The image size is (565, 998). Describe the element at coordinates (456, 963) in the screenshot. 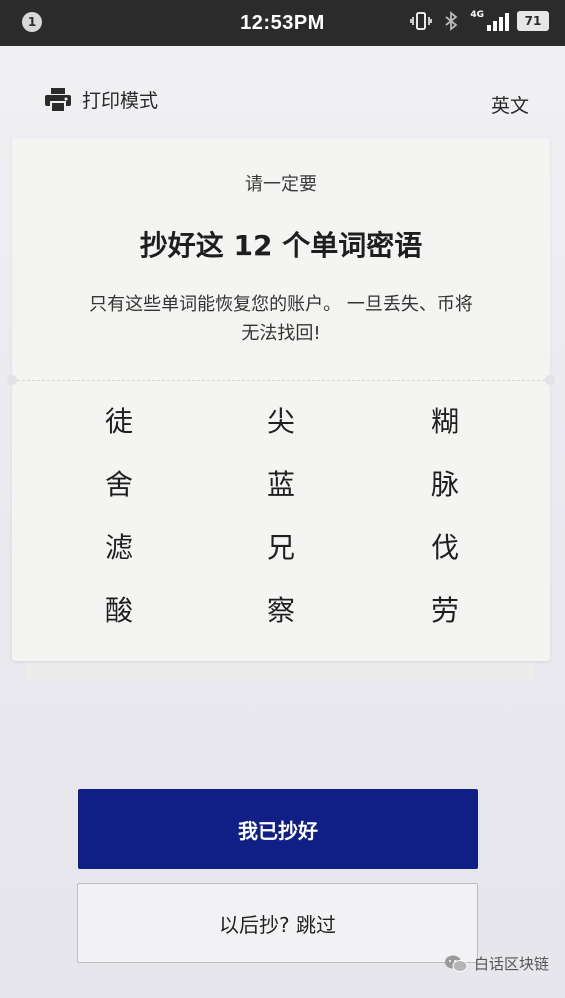

I see `wechat-icon` at that location.